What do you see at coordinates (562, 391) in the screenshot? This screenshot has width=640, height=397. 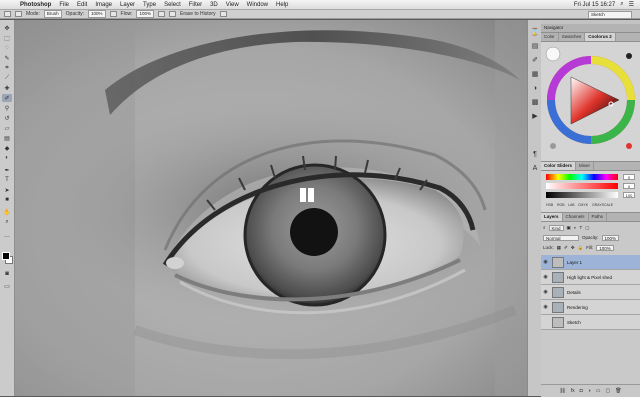 I see `link-layers-icon: ⛓` at bounding box center [562, 391].